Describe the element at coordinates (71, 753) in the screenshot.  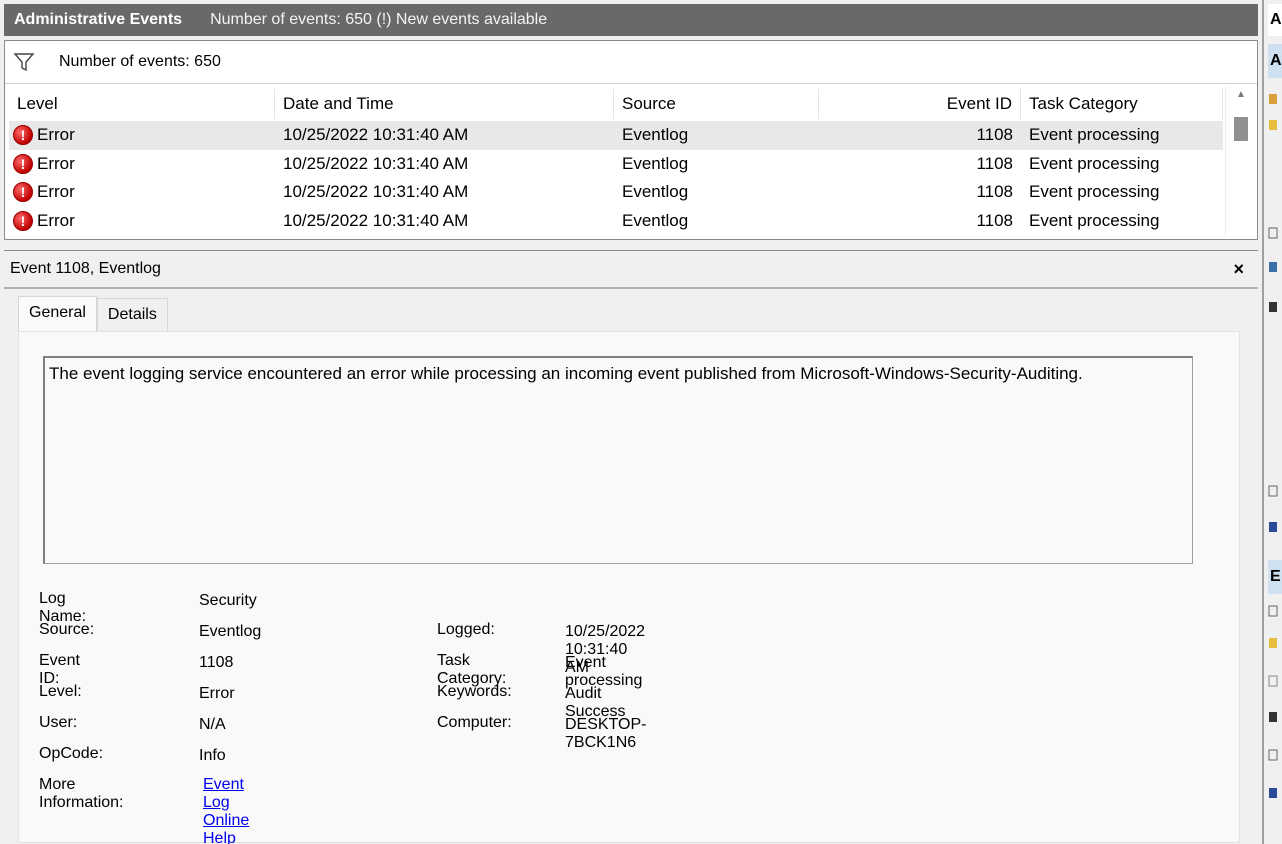
I see `opcode-label: OpCode:` at that location.